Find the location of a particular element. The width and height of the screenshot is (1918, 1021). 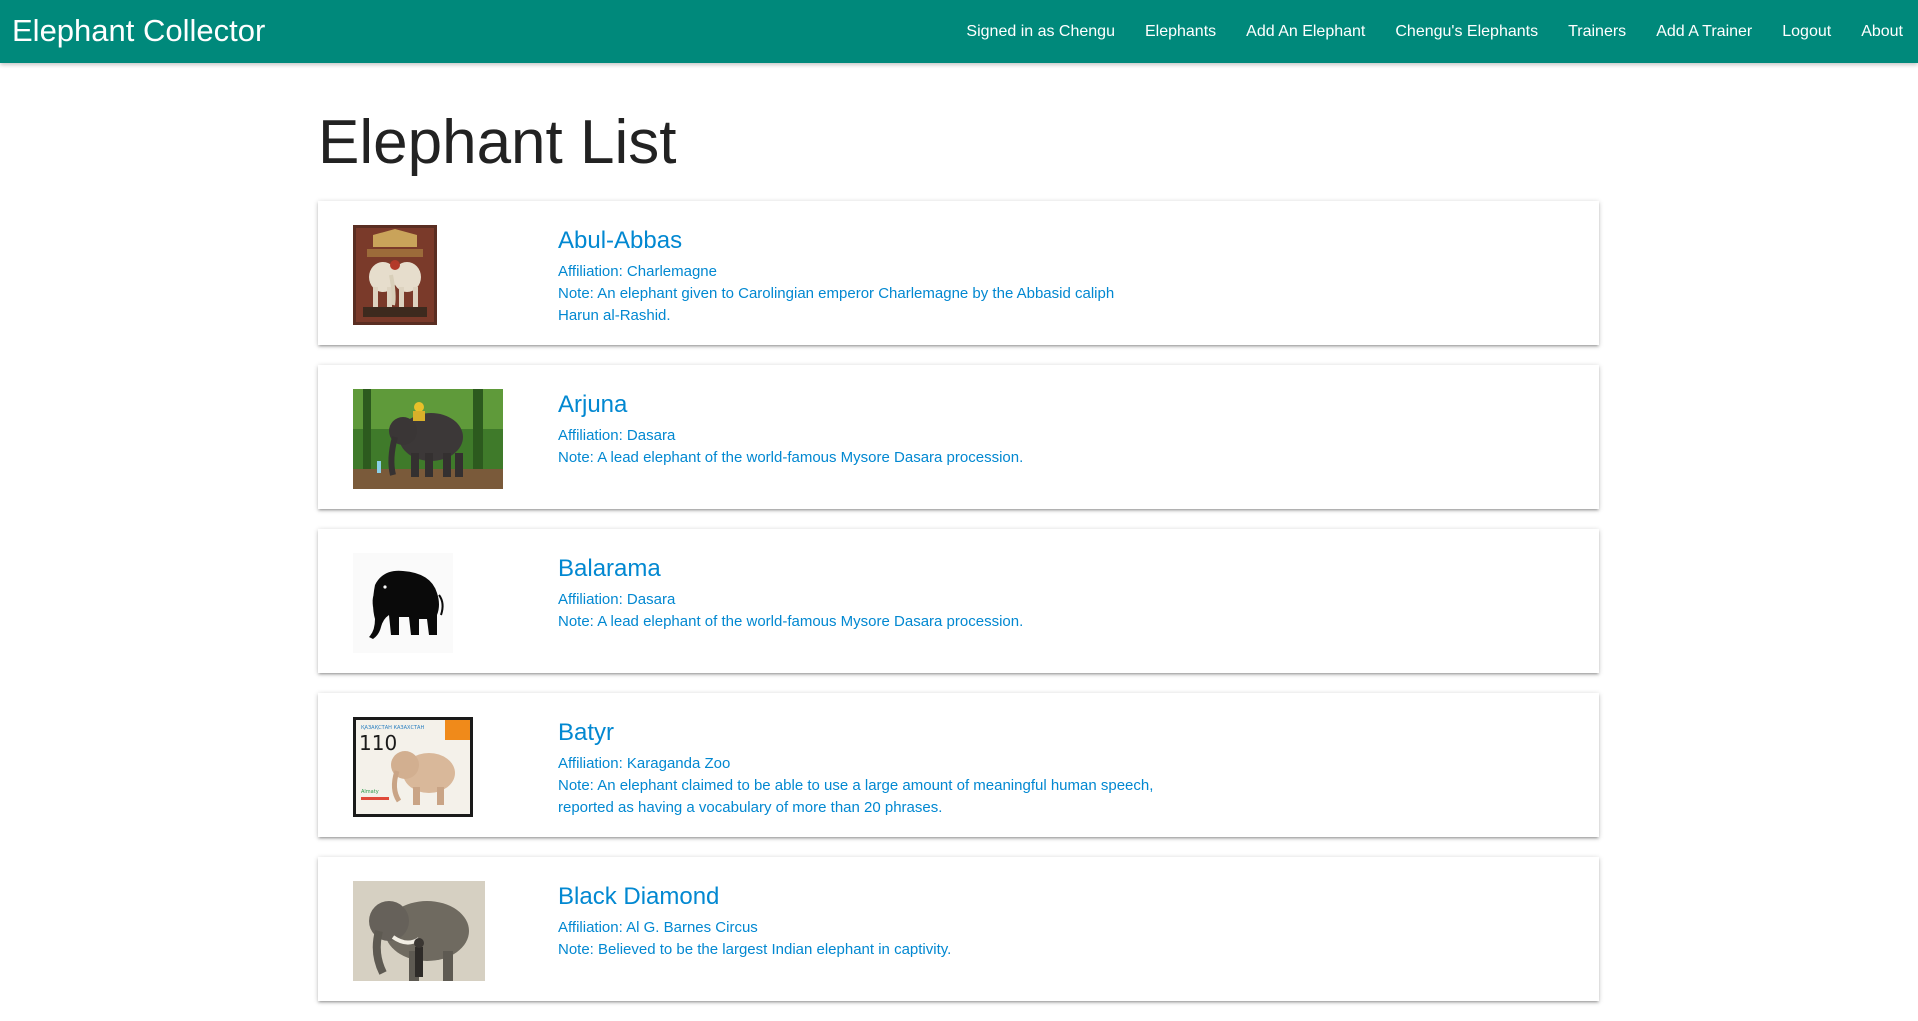

brand-logo: Elephant Collector is located at coordinates (138, 31).